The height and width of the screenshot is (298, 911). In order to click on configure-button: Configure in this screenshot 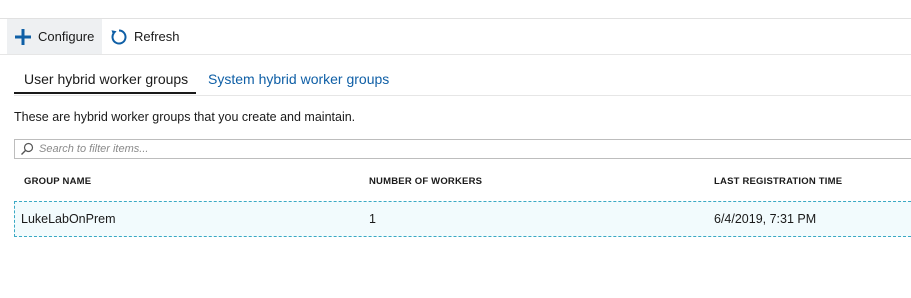, I will do `click(54, 36)`.